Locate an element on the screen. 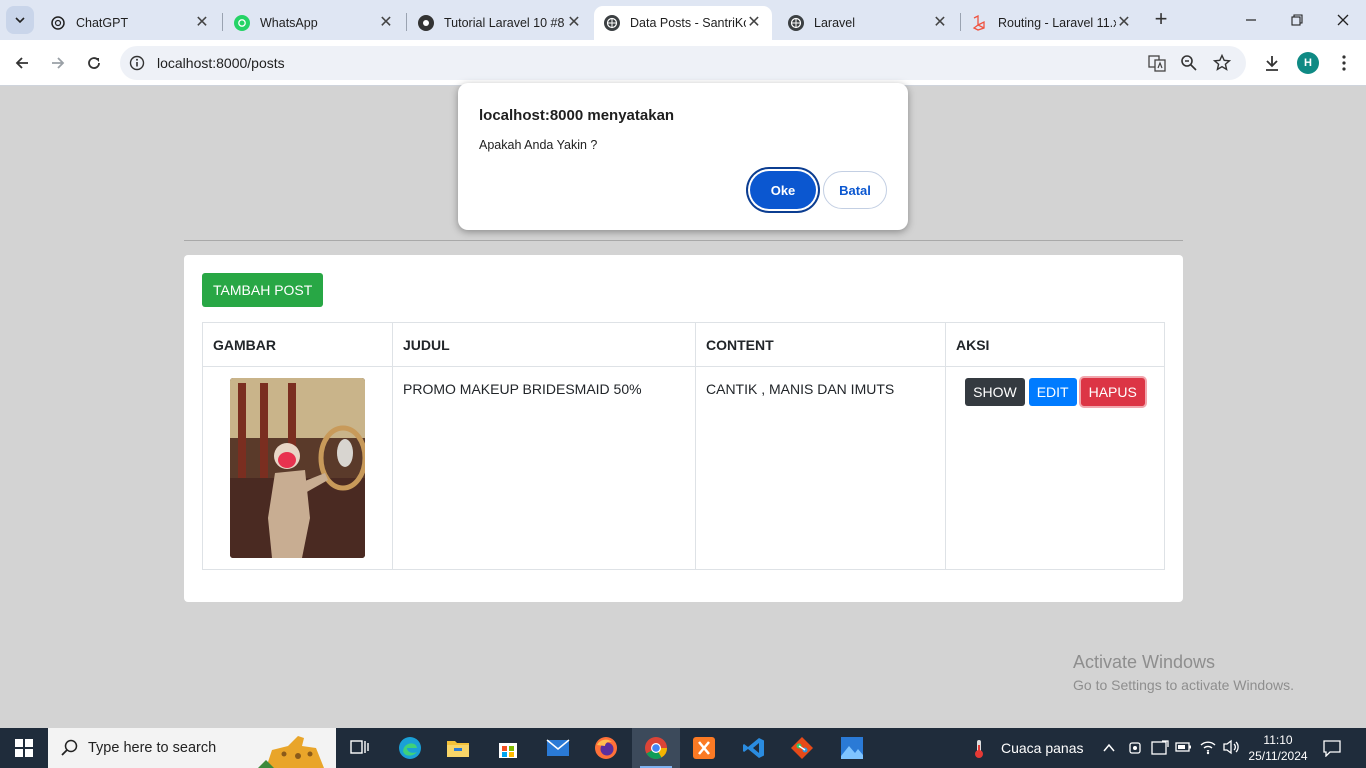 This screenshot has height=768, width=1366. address-bar: localhost:8000/posts is located at coordinates (683, 63).